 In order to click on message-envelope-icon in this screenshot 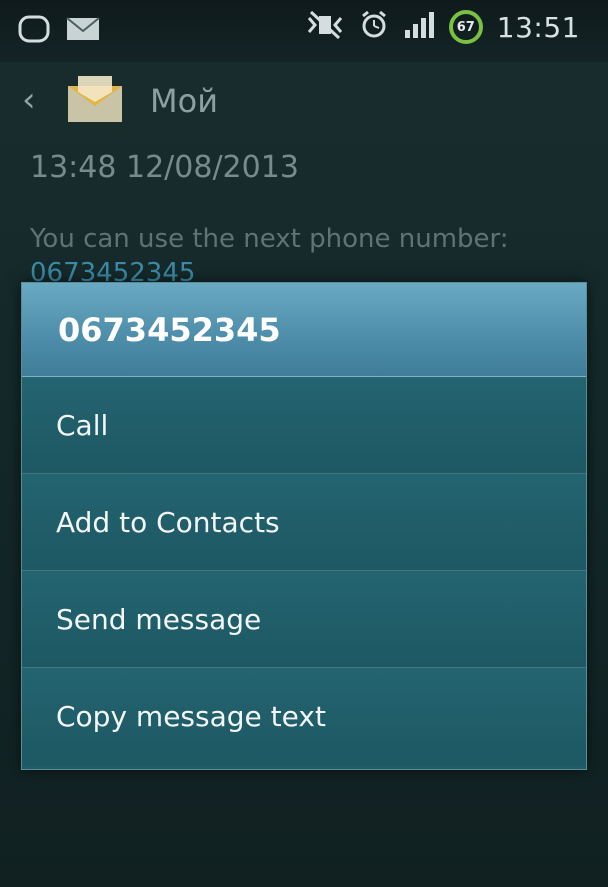, I will do `click(95, 103)`.